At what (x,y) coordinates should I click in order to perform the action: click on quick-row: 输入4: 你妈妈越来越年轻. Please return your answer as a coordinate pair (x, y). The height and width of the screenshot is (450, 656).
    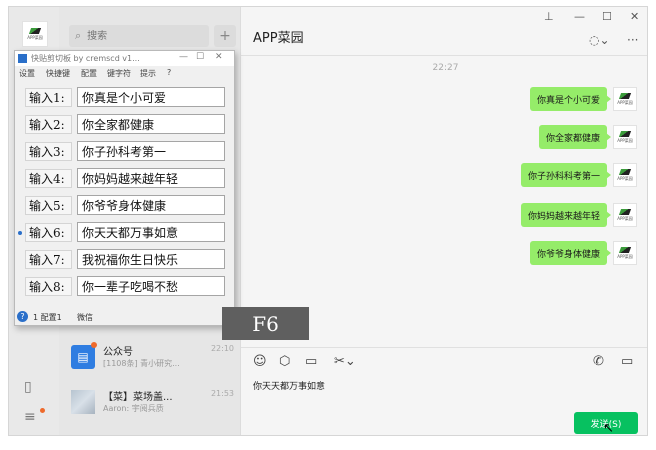
    Looking at the image, I should click on (125, 178).